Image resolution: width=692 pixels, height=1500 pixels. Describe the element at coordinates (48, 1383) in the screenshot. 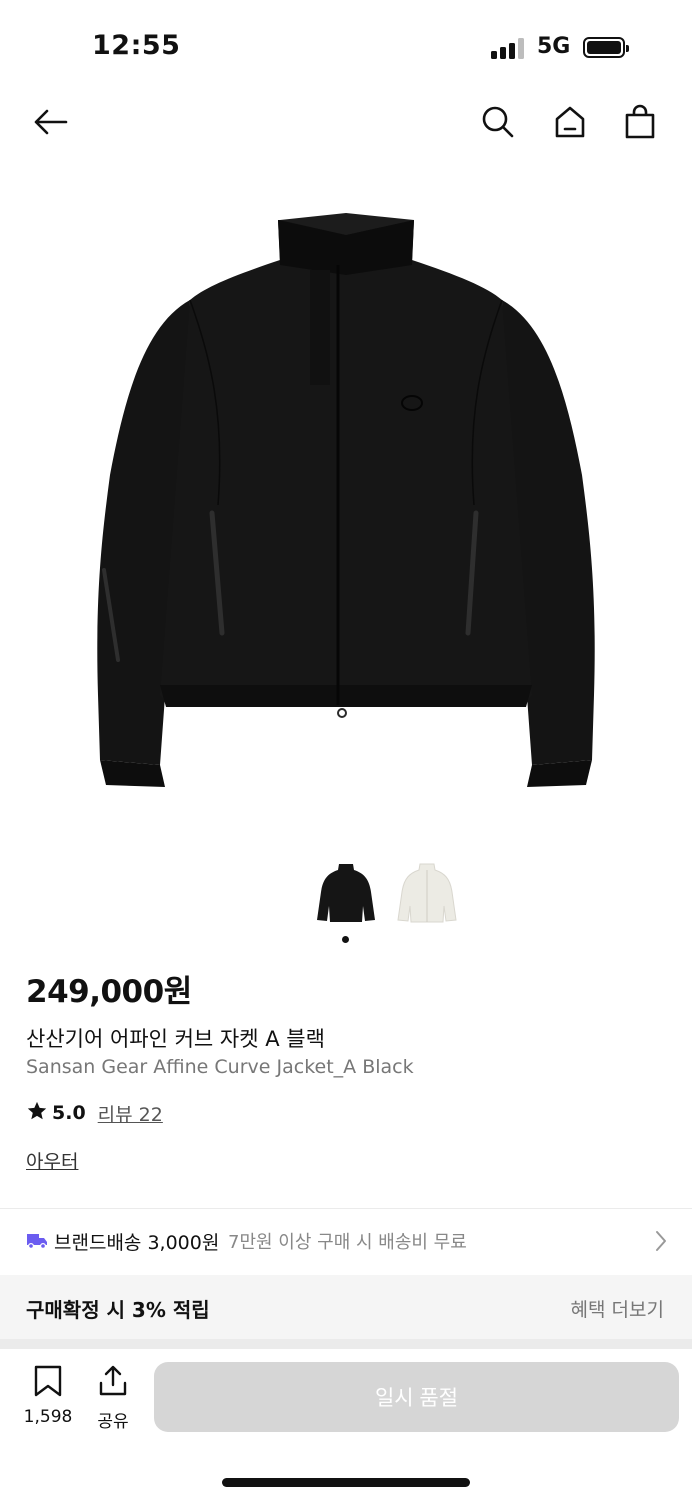

I see `bookmark-icon` at that location.